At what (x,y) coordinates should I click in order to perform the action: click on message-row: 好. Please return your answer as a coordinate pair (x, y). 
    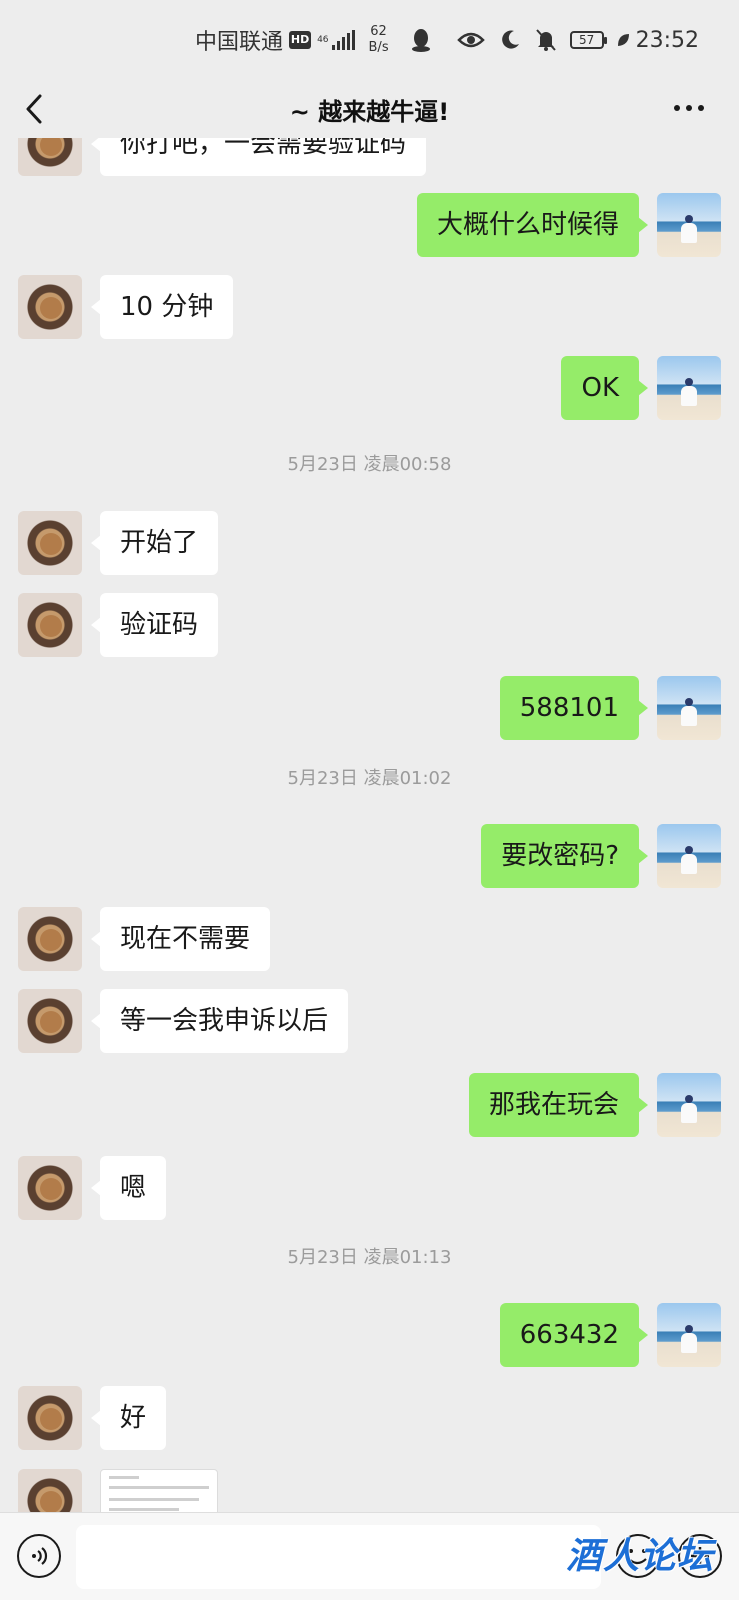
    Looking at the image, I should click on (369, 1418).